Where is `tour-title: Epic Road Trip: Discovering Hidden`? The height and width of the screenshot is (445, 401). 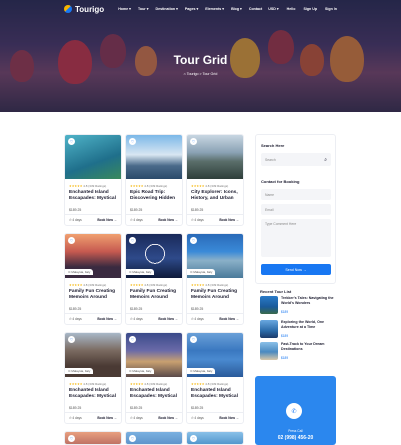 tour-title: Epic Road Trip: Discovering Hidden is located at coordinates (156, 196).